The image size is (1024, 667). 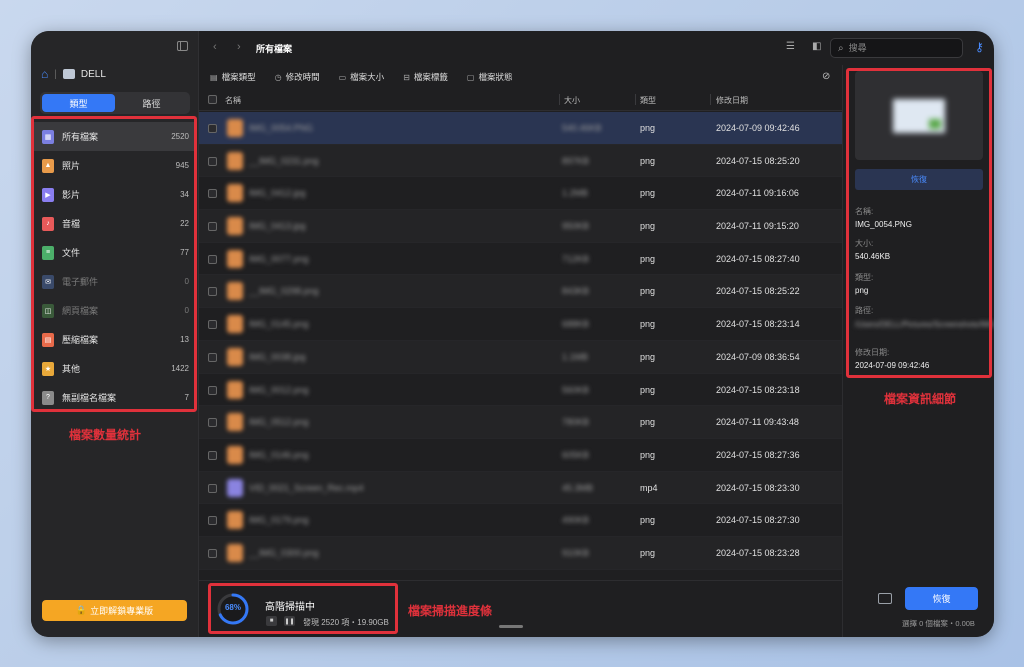 What do you see at coordinates (576, 454) in the screenshot?
I see `file-size: 605KB` at bounding box center [576, 454].